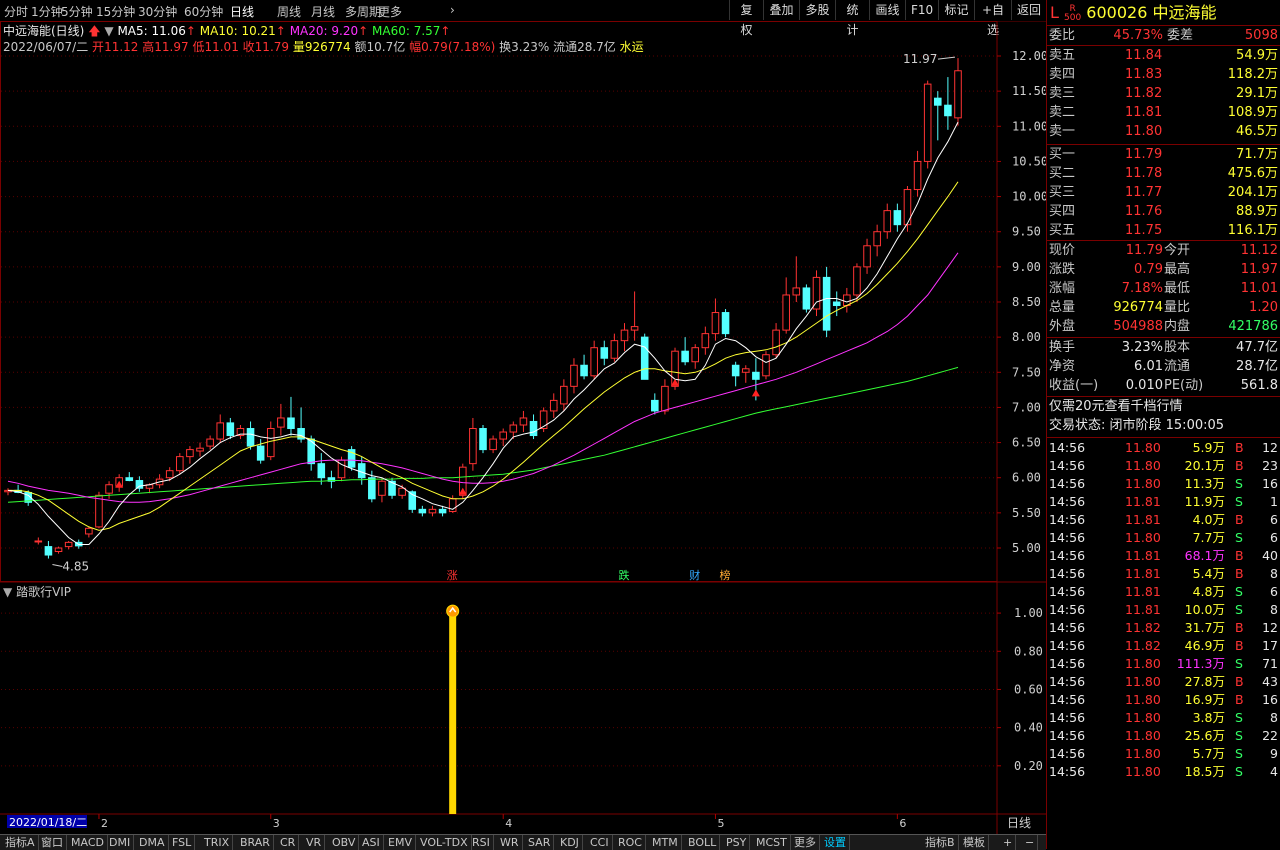  What do you see at coordinates (115, 11) in the screenshot?
I see `period-3: 15分钟` at bounding box center [115, 11].